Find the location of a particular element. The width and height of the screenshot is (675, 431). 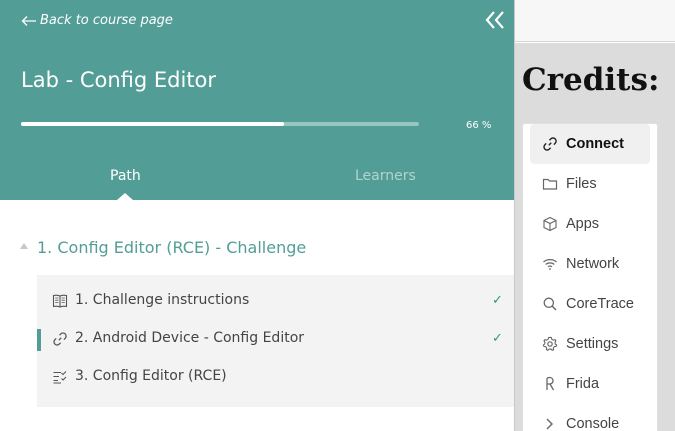

menu-label: Apps is located at coordinates (583, 224).